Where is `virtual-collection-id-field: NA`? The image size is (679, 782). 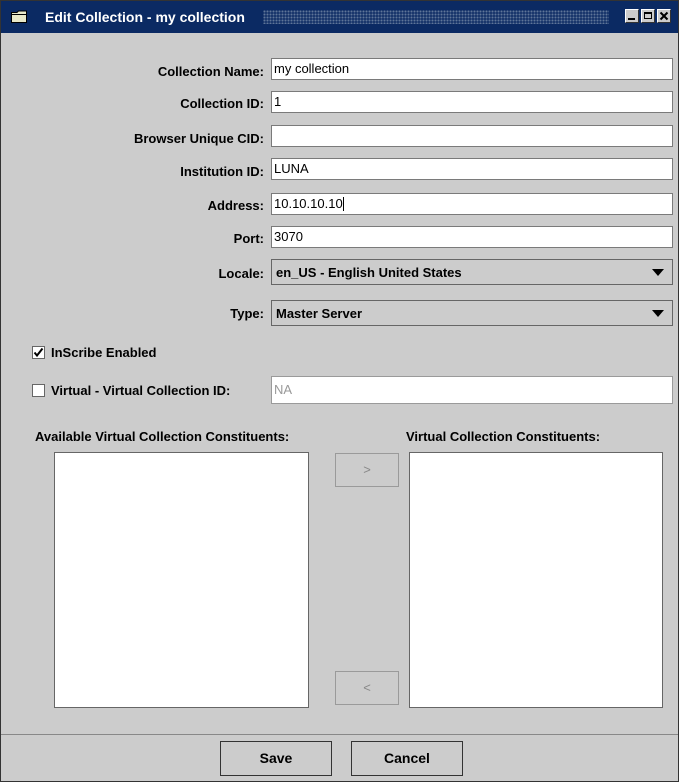 virtual-collection-id-field: NA is located at coordinates (472, 390).